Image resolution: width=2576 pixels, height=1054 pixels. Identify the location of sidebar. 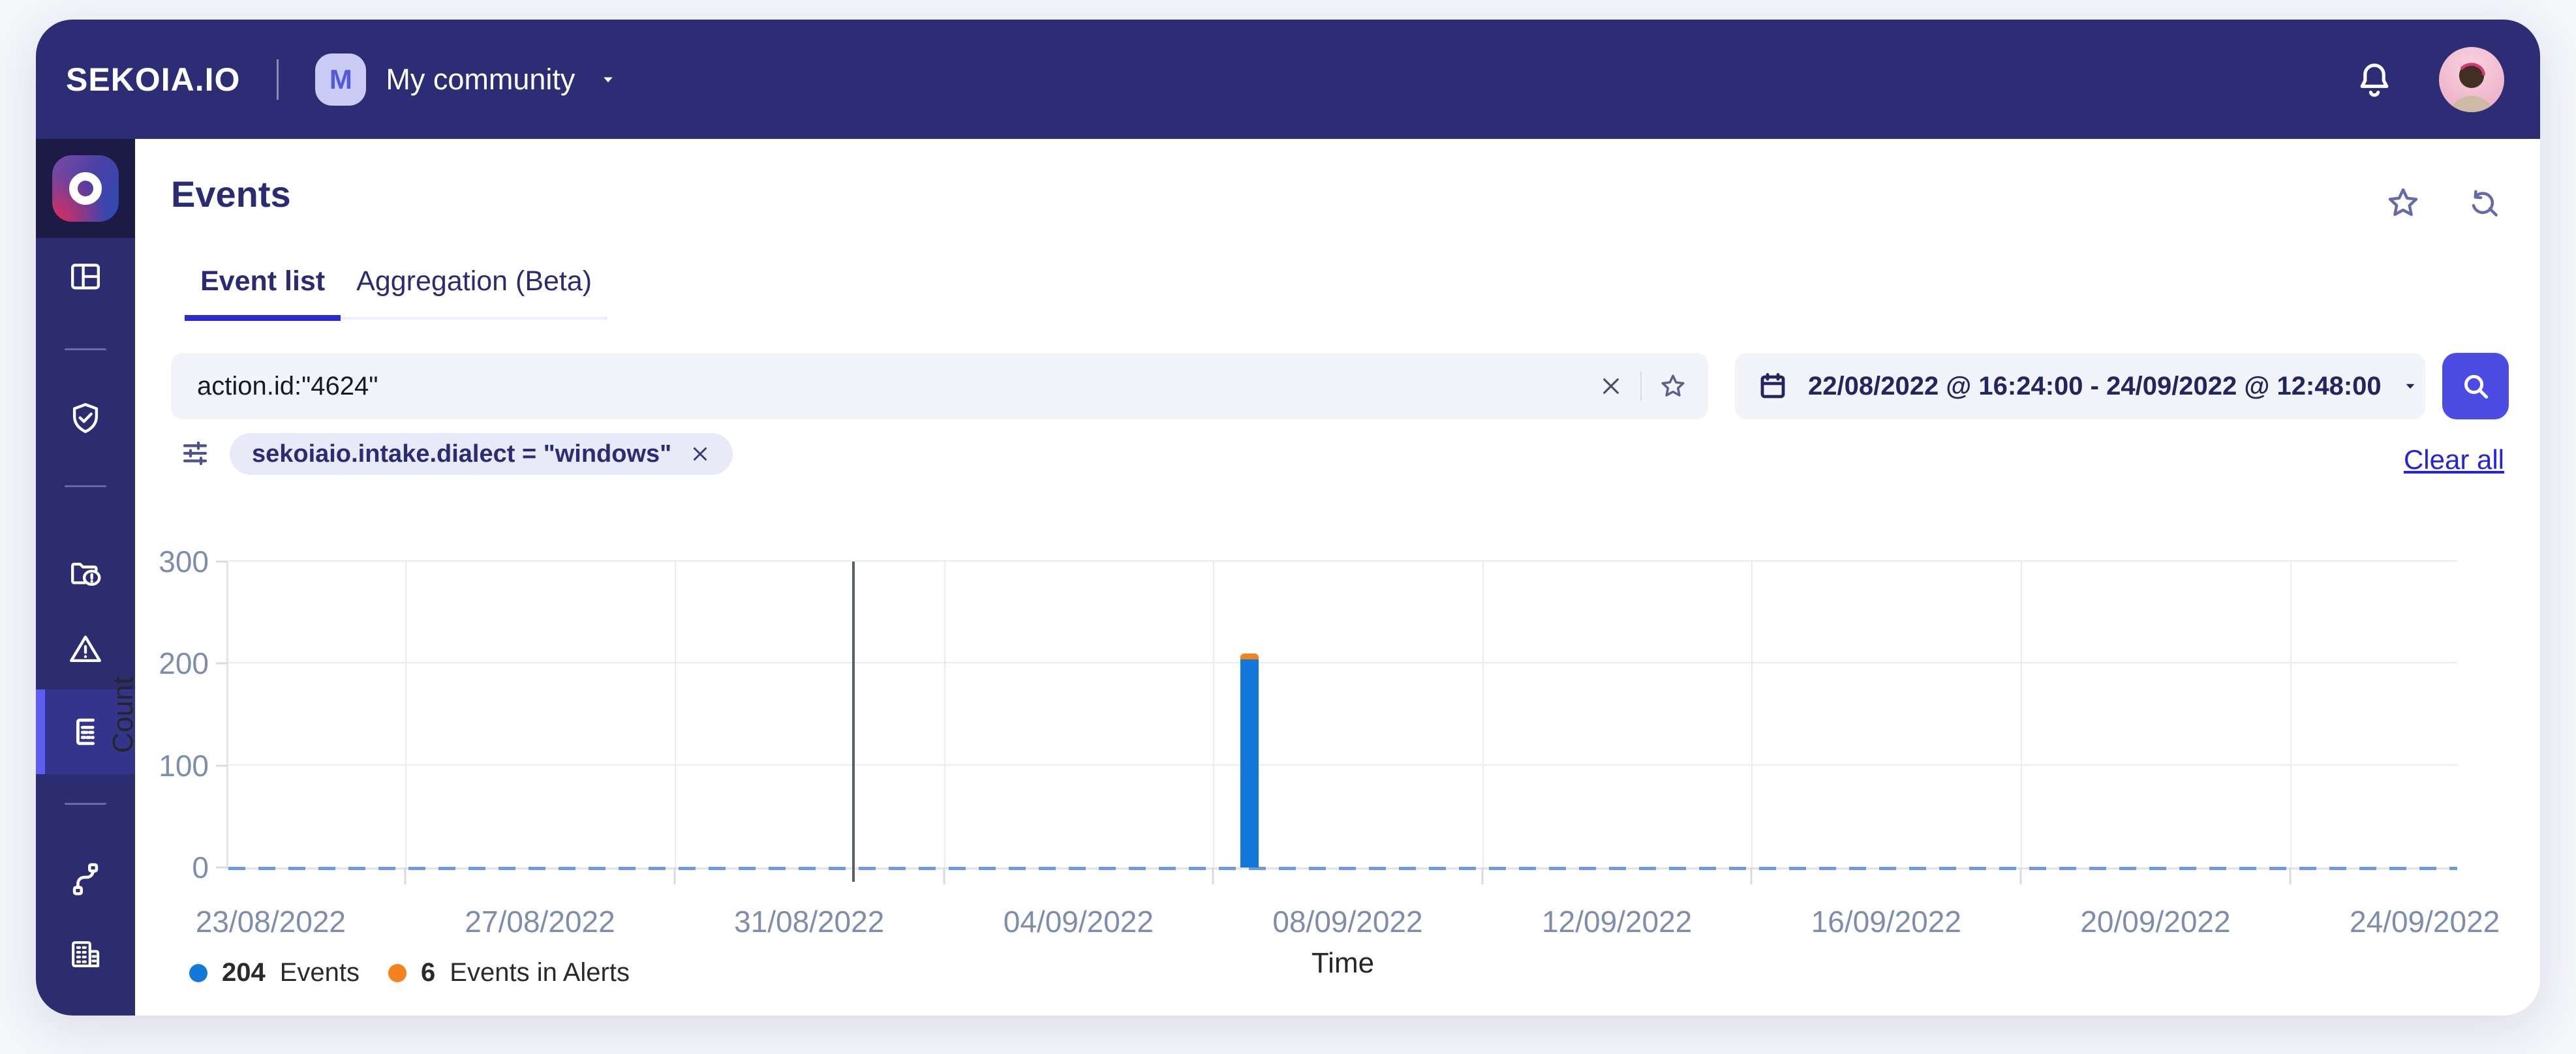
(86, 577).